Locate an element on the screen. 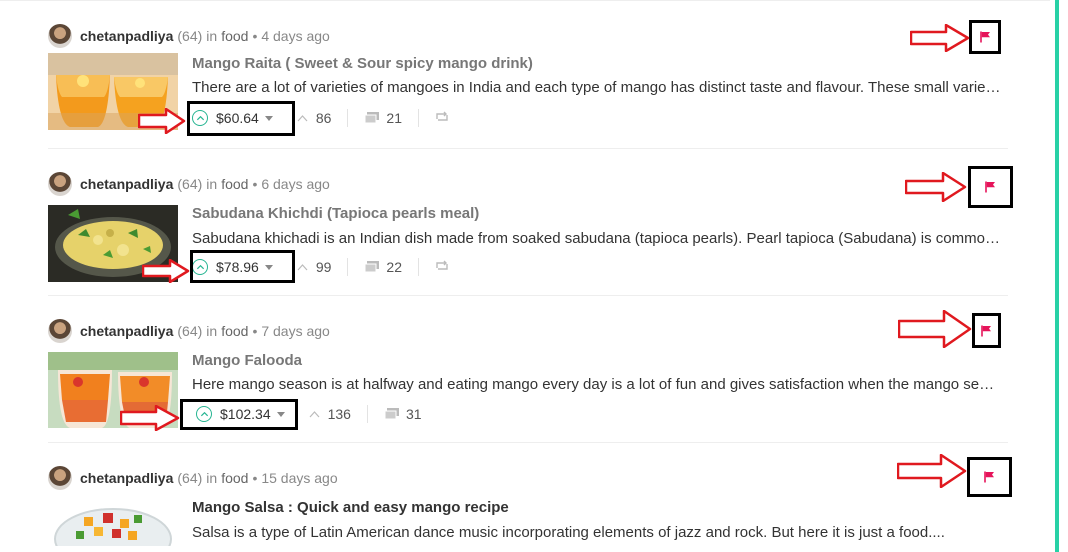 The height and width of the screenshot is (552, 1068). post-title: Mango Falooda is located at coordinates (247, 360).